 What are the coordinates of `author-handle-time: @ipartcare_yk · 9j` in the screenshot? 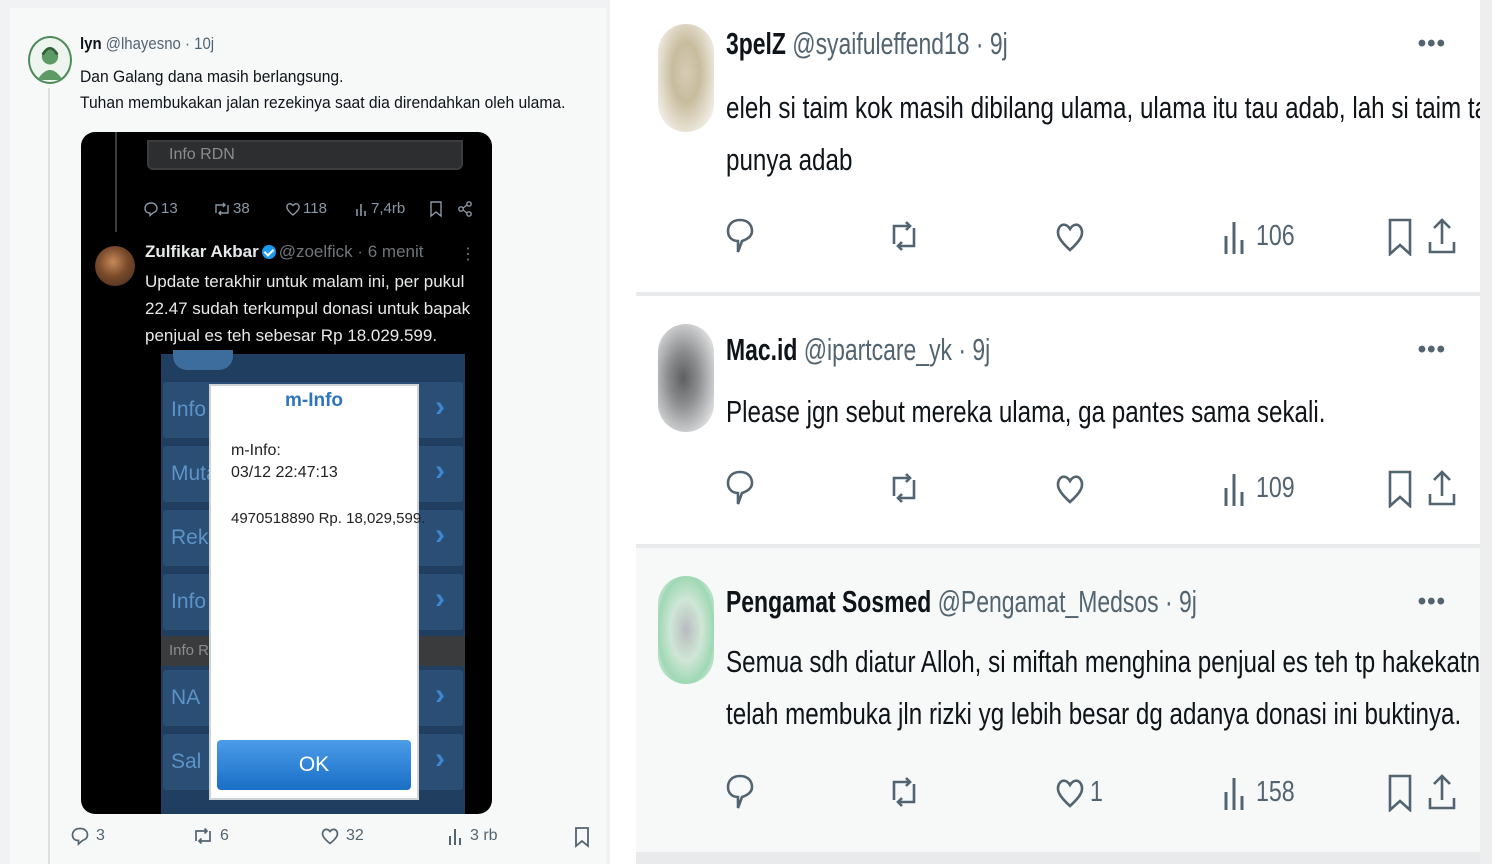 It's located at (897, 349).